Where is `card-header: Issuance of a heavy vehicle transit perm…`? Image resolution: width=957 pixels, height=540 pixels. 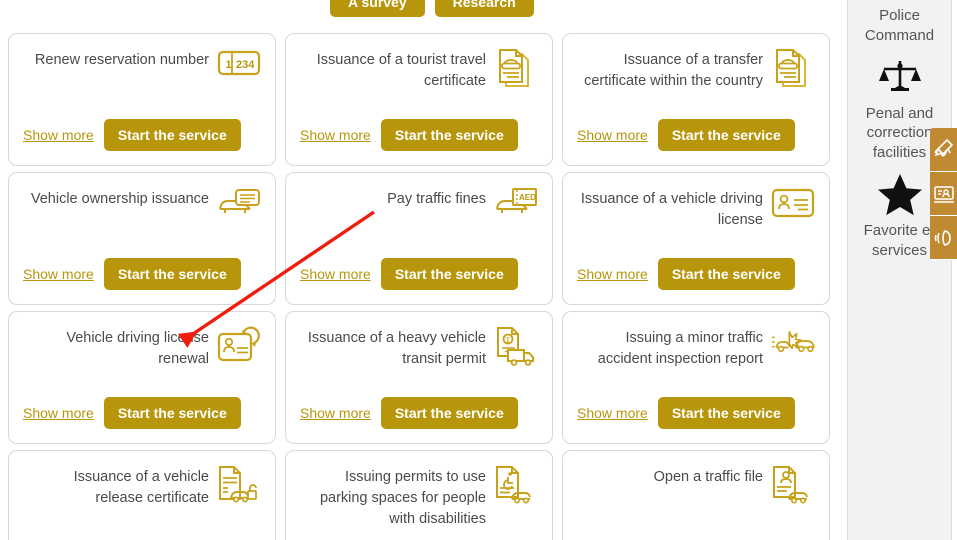 card-header: Issuance of a heavy vehicle transit perm… is located at coordinates (419, 348).